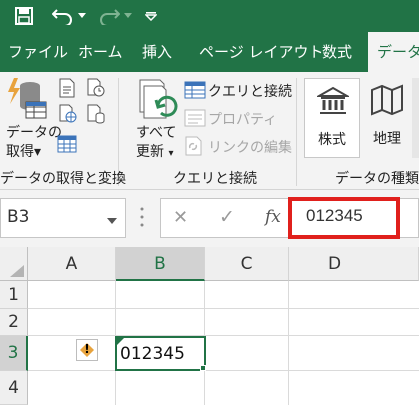  Describe the element at coordinates (387, 139) in the screenshot. I see `geography-label: 地理` at that location.